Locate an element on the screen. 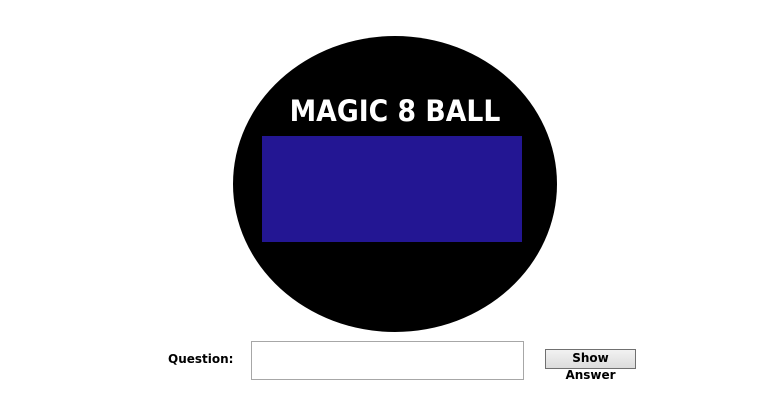  answer-window is located at coordinates (392, 189).